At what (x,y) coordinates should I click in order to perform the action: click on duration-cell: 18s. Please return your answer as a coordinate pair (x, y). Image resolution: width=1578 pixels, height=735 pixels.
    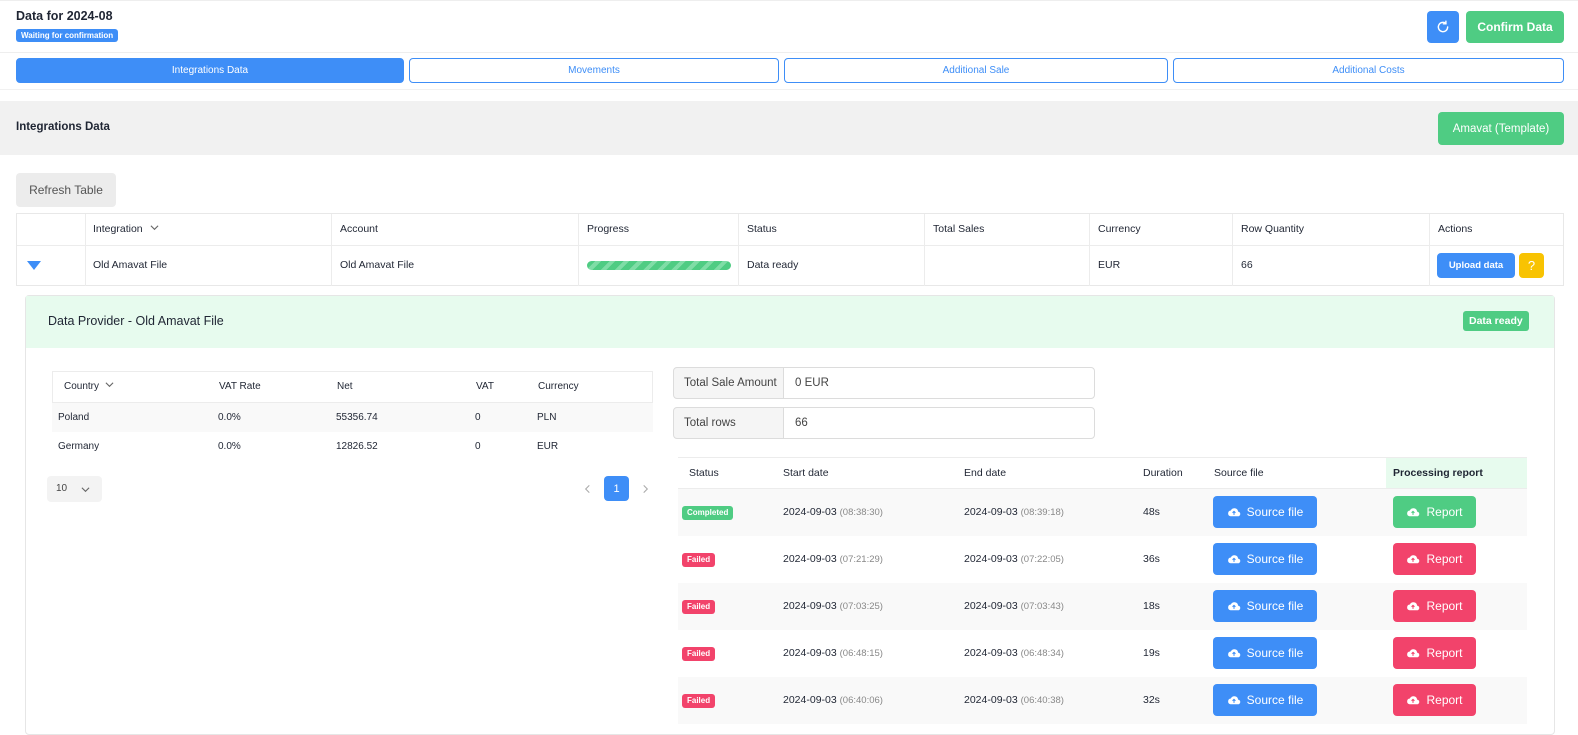
    Looking at the image, I should click on (1151, 606).